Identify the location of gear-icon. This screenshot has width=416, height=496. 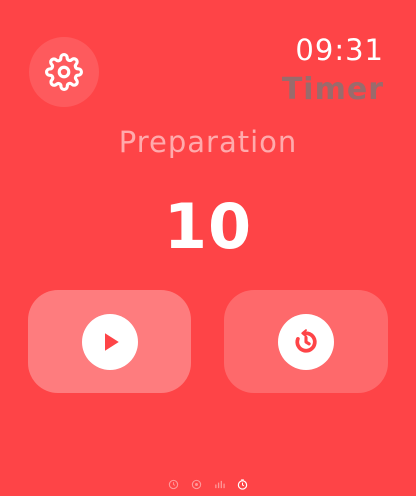
(64, 72).